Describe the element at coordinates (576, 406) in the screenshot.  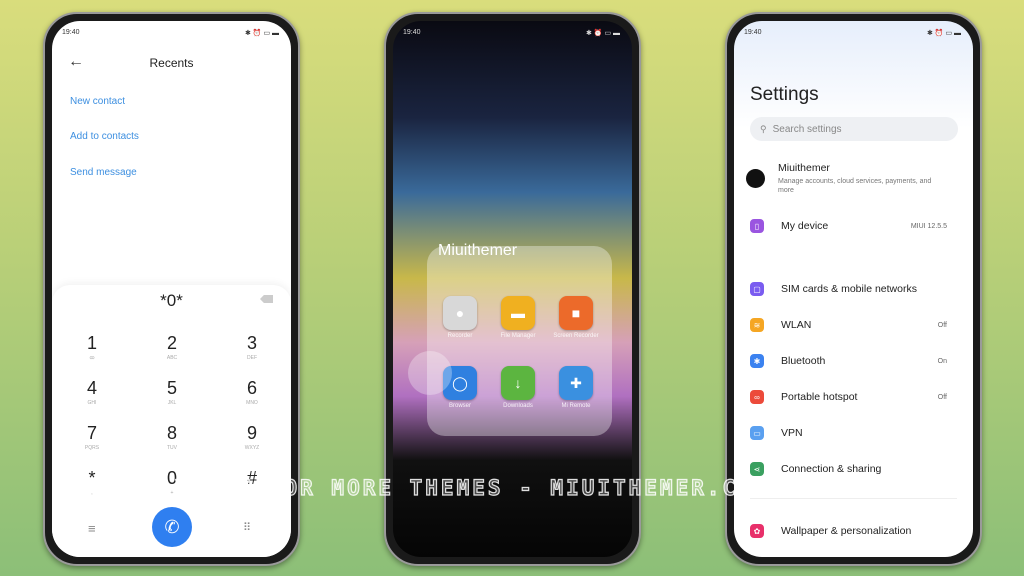
I see `app-label: Mi Remote` at that location.